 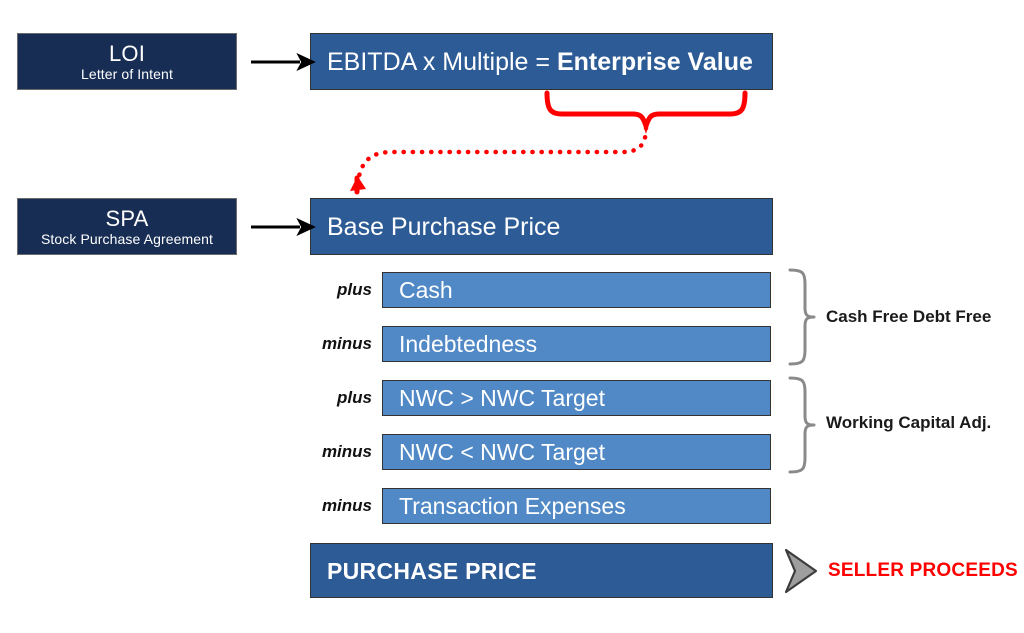 I want to click on adjustment-label-1: Indebtedness, so click(x=468, y=344).